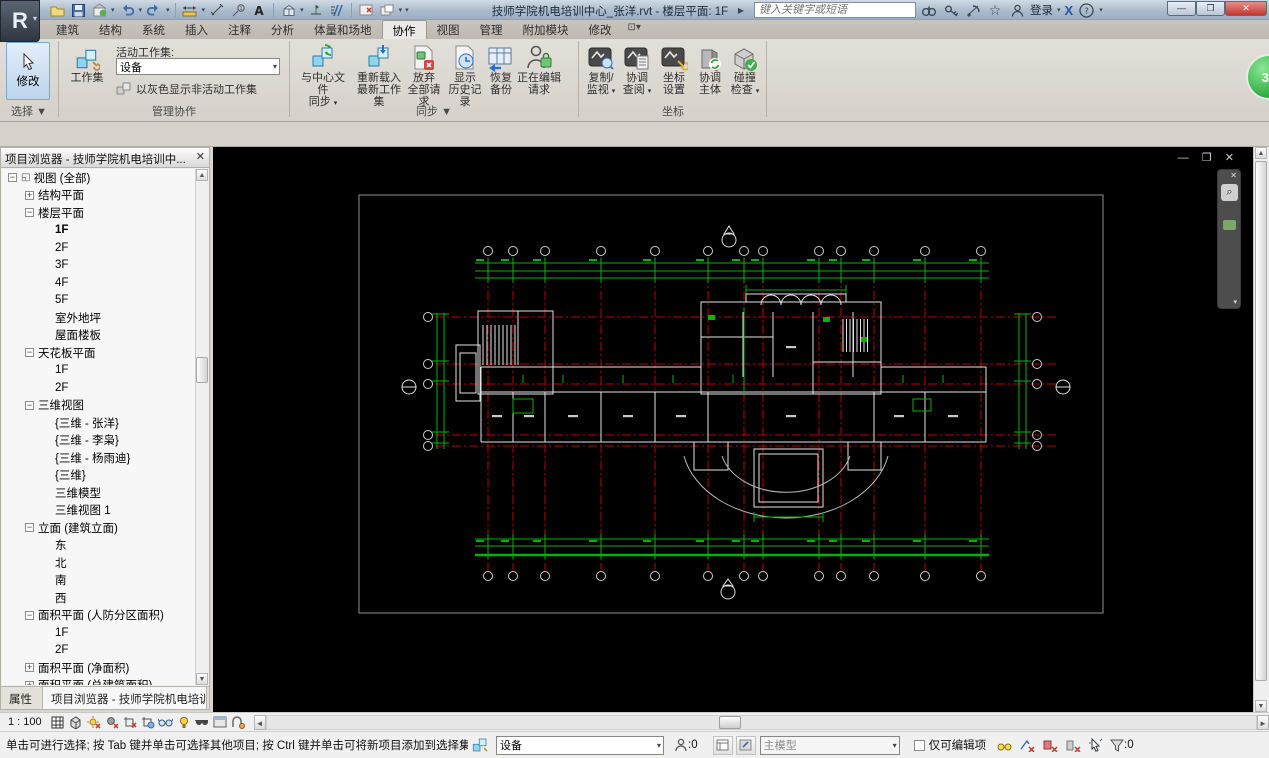 The image size is (1269, 758). What do you see at coordinates (343, 29) in the screenshot?
I see `ribbon-tab-体量和场地: 体量和场地` at bounding box center [343, 29].